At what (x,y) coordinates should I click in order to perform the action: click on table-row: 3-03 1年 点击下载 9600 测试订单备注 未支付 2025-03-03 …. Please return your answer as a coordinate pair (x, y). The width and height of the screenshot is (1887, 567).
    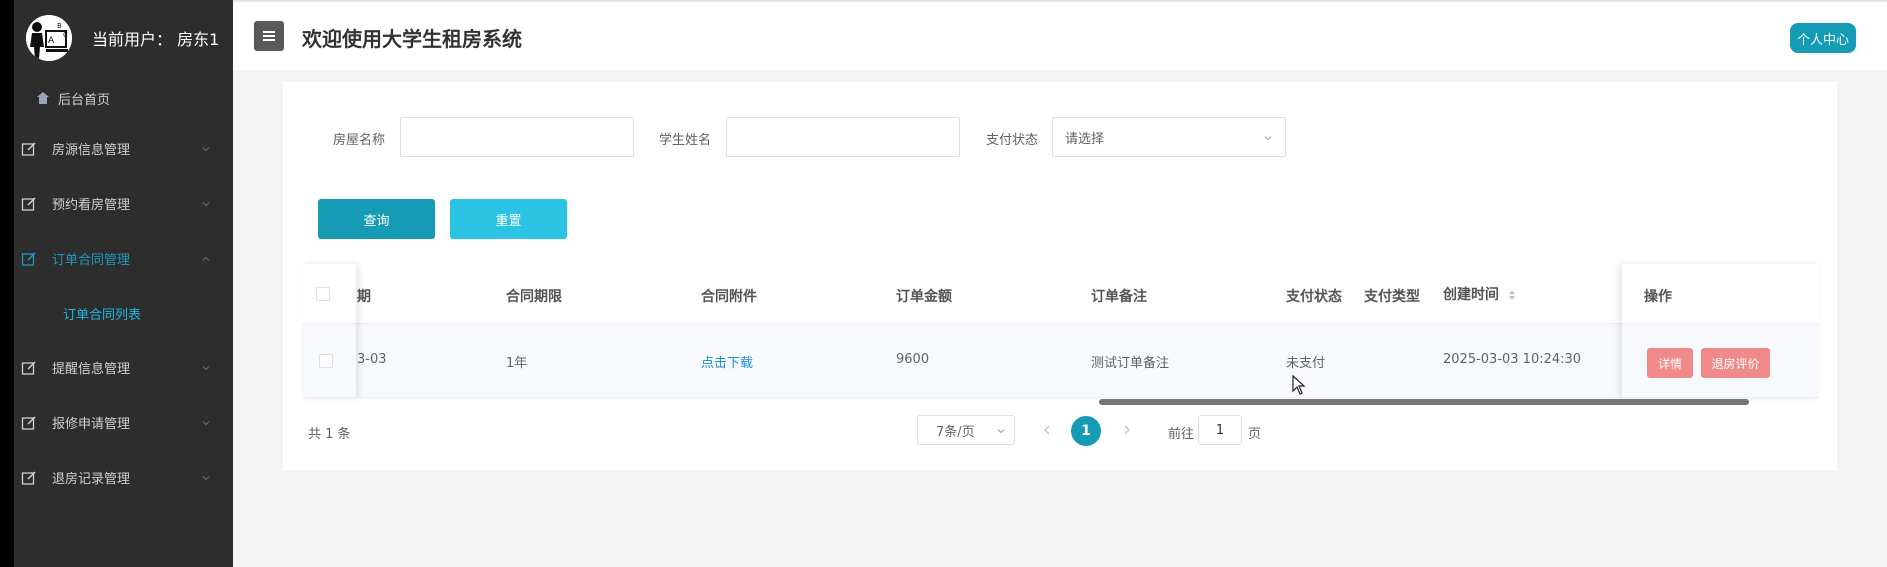
    Looking at the image, I should click on (1060, 361).